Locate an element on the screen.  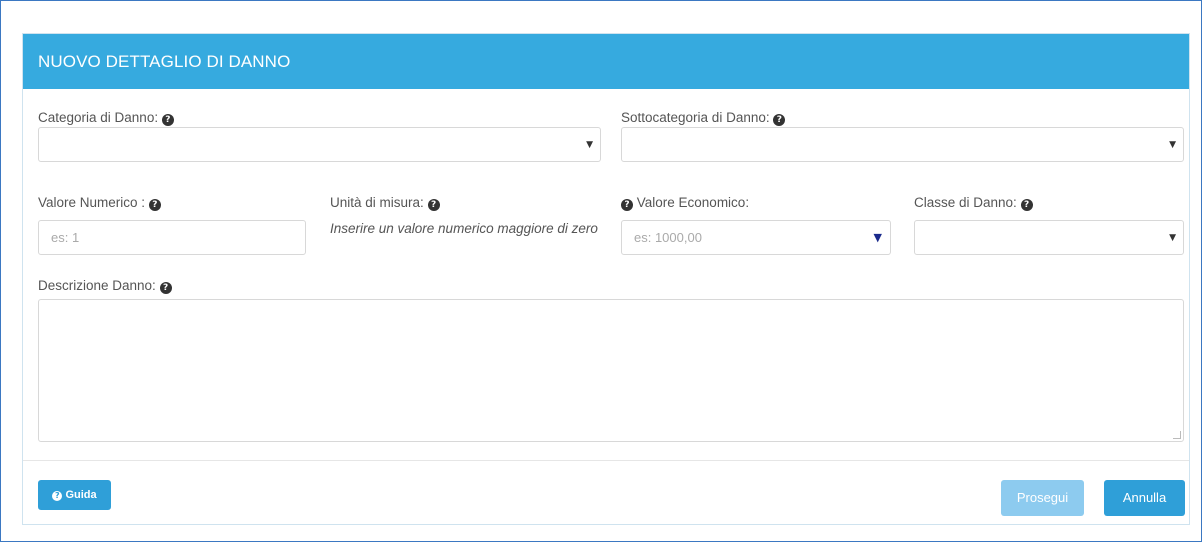
classe-label: Classe di Danno: ? is located at coordinates (973, 203).